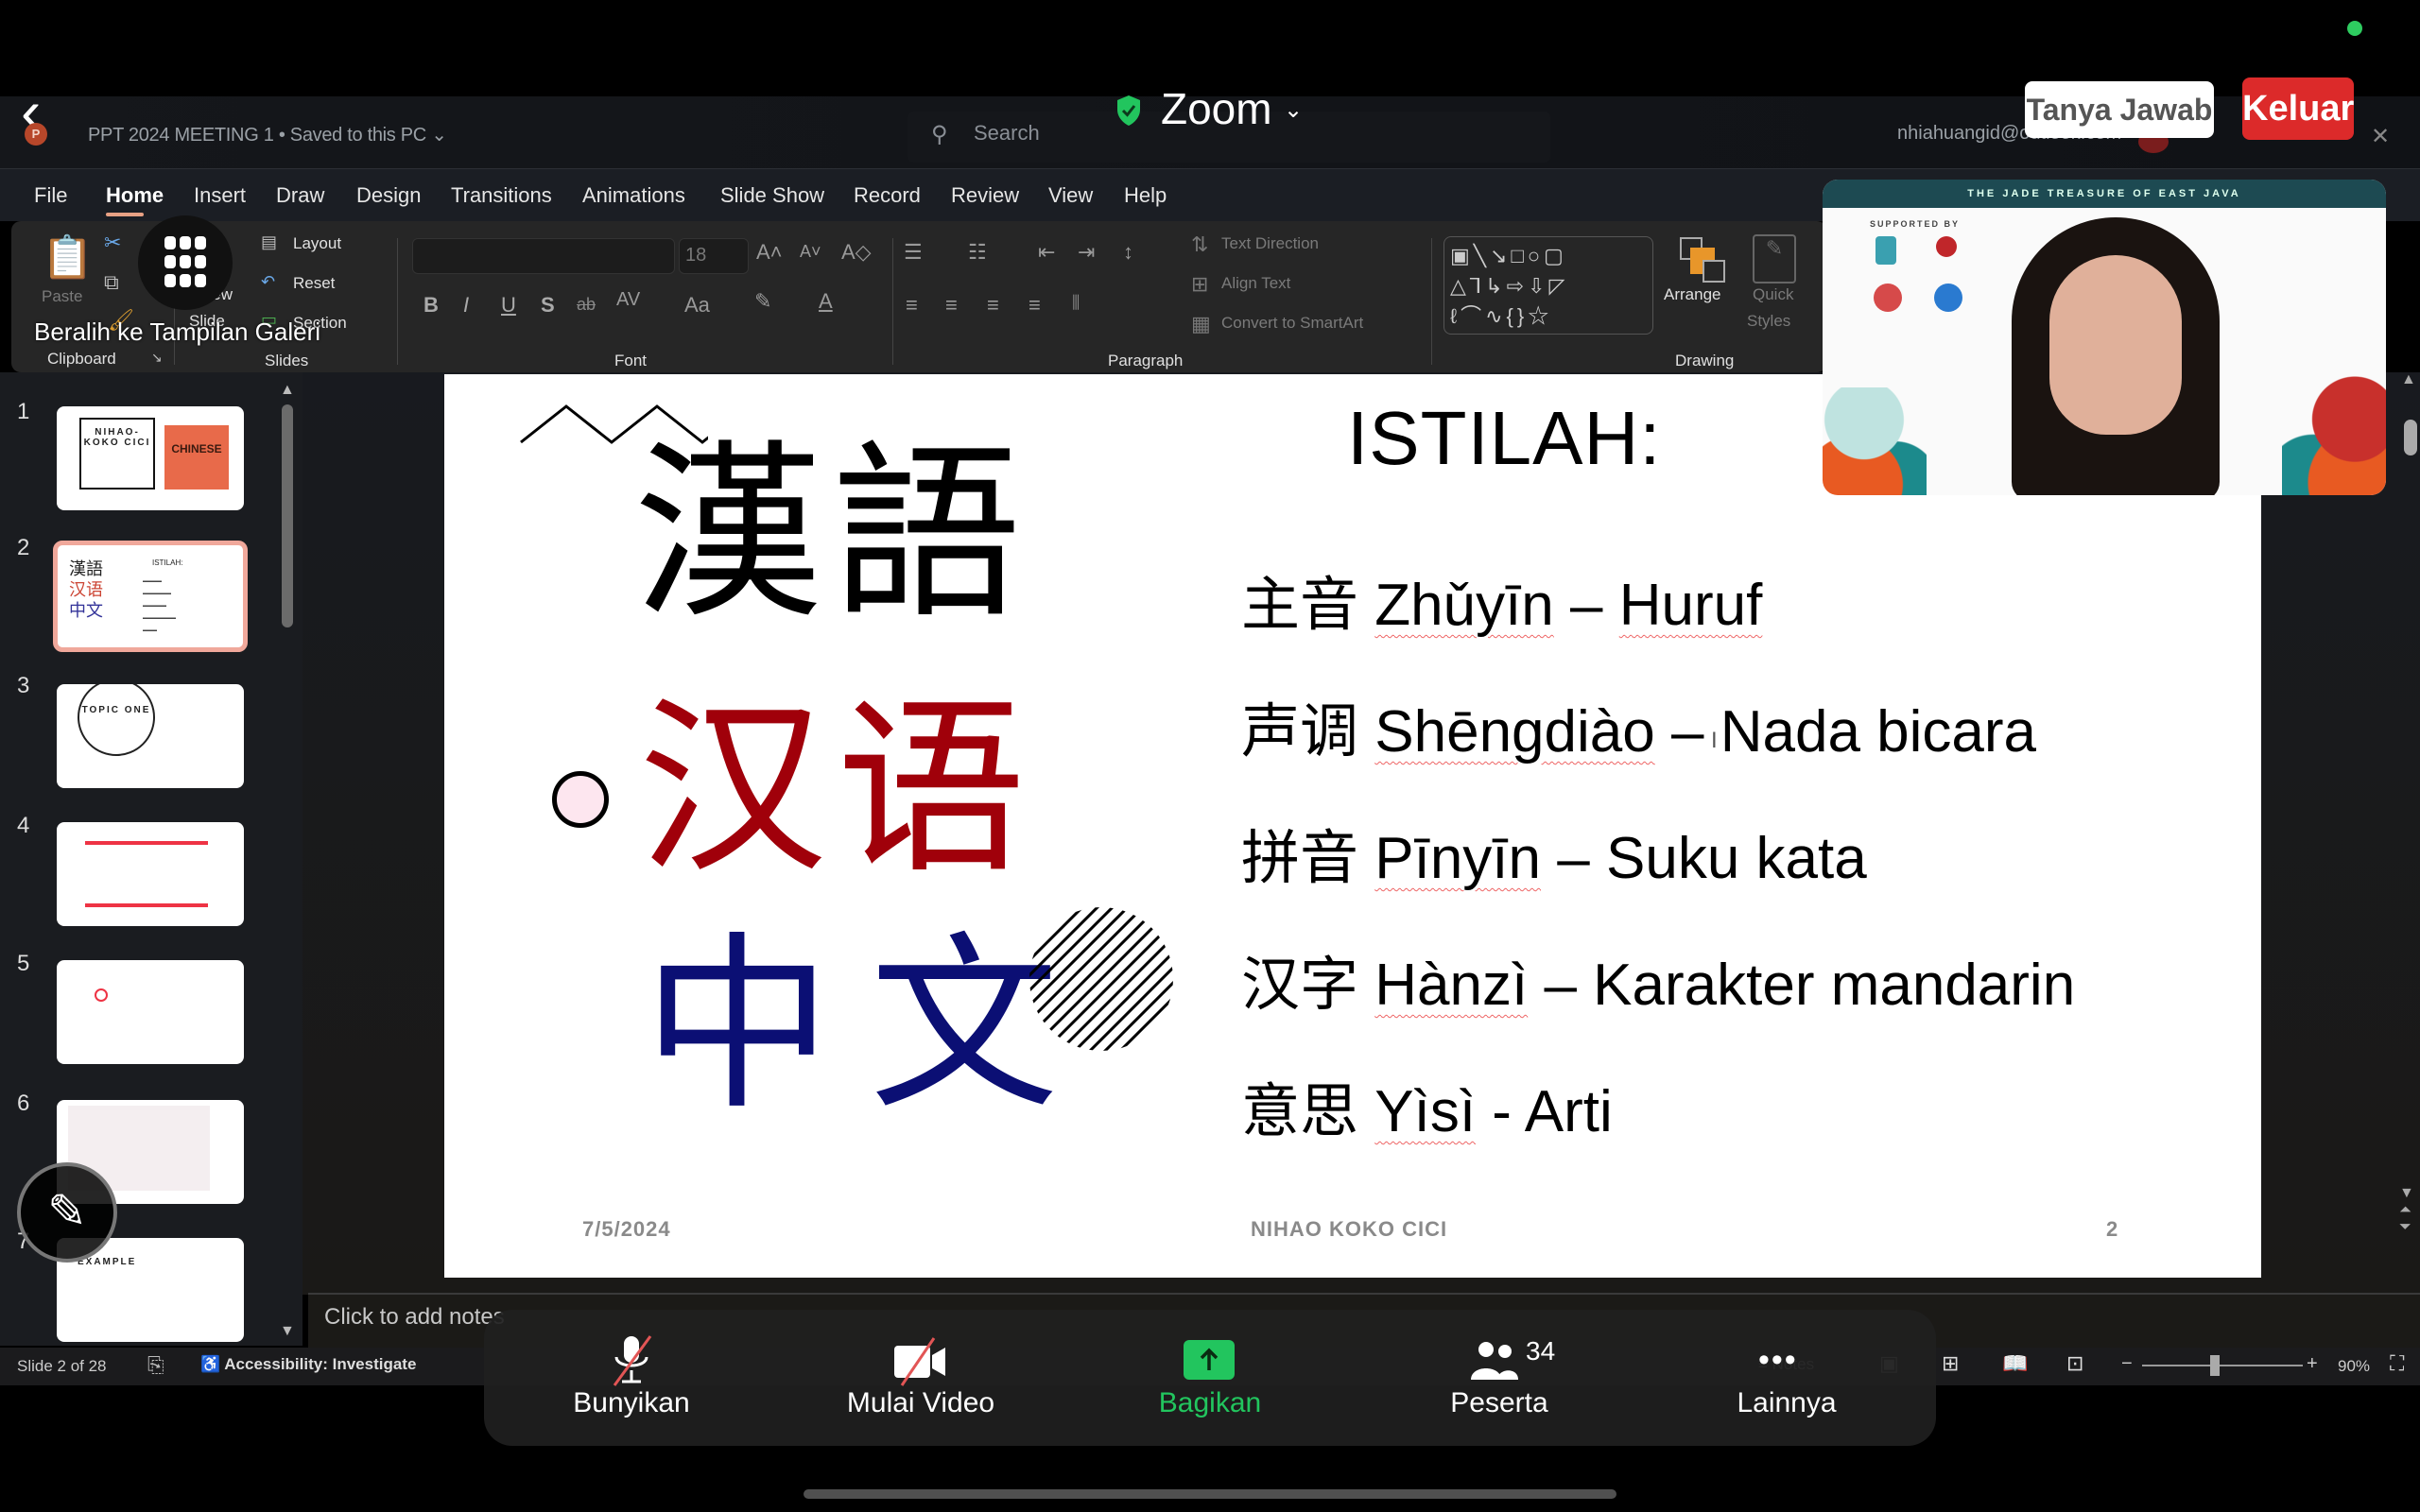 The height and width of the screenshot is (1512, 2420). What do you see at coordinates (1773, 294) in the screenshot?
I see `quick-styles-button: Quick` at bounding box center [1773, 294].